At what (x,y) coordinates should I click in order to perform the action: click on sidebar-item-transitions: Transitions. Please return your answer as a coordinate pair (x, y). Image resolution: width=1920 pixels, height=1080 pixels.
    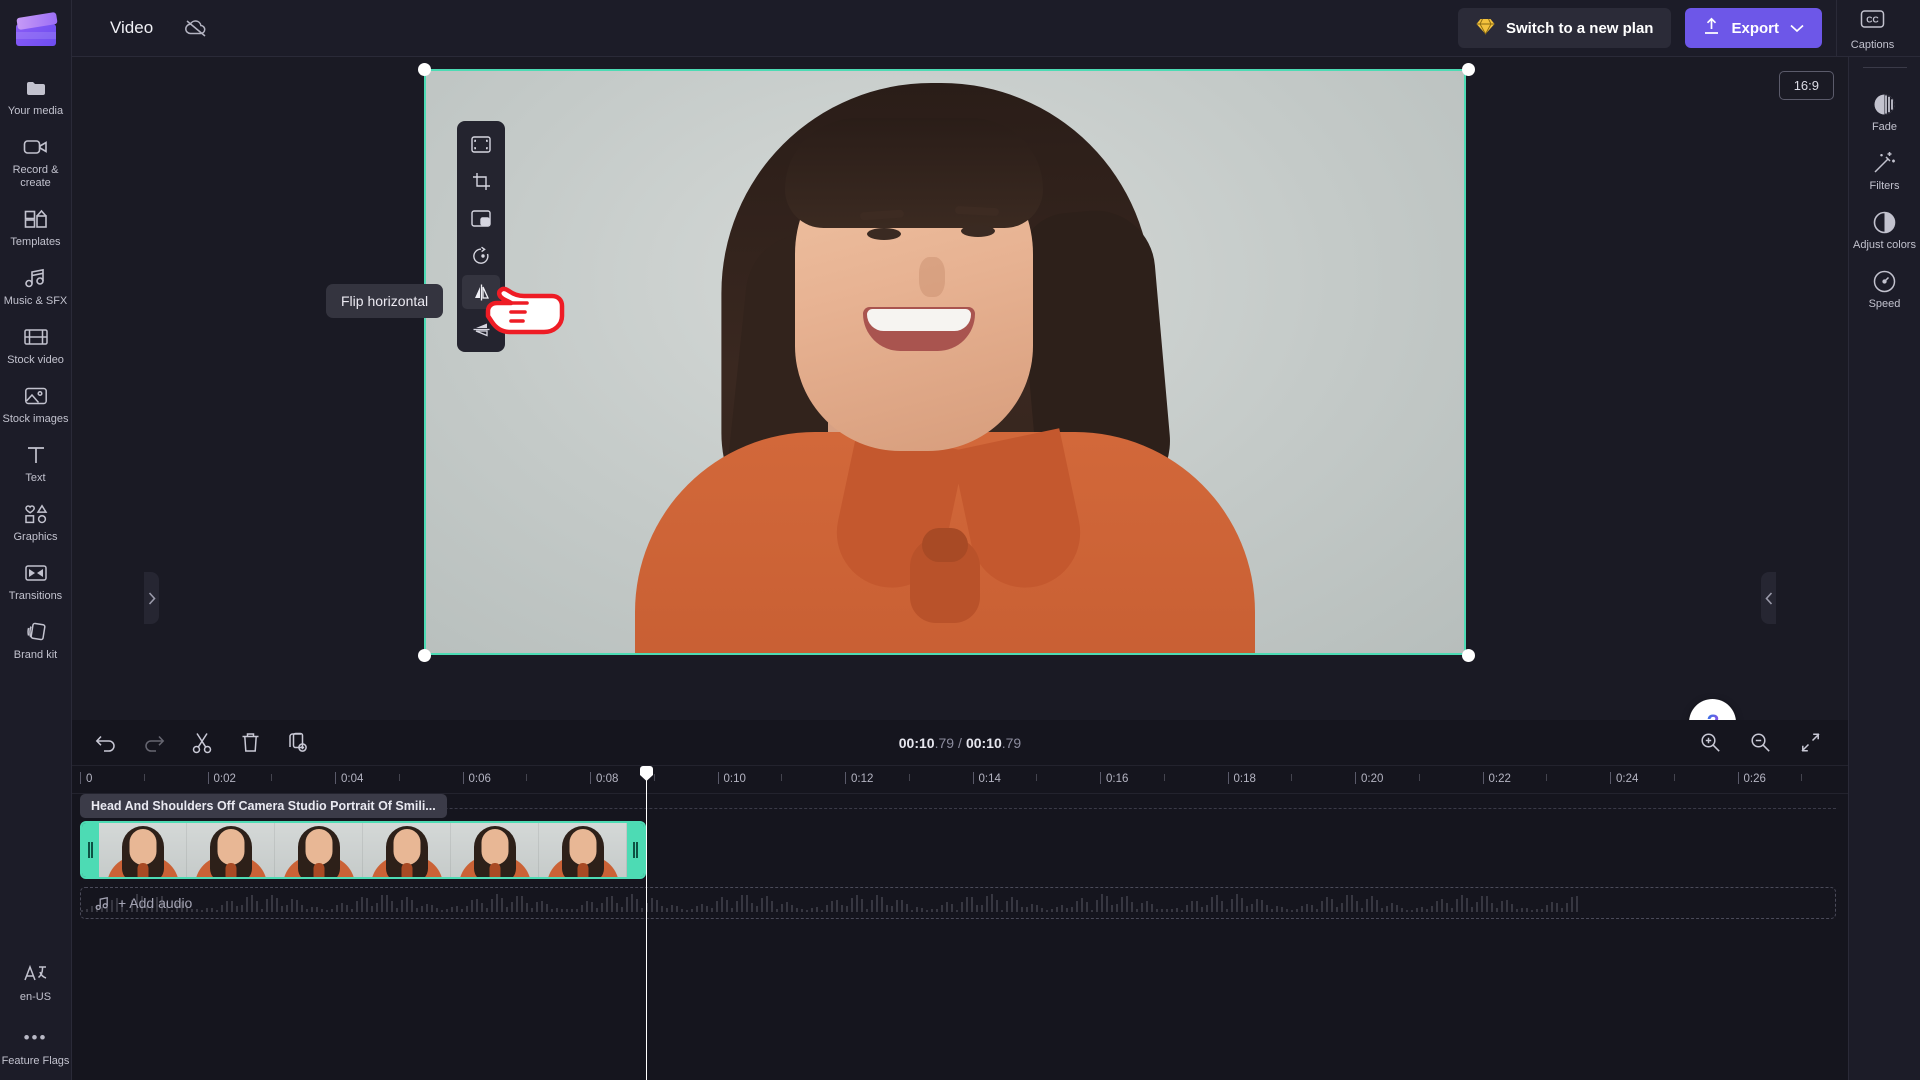
    Looking at the image, I should click on (36, 580).